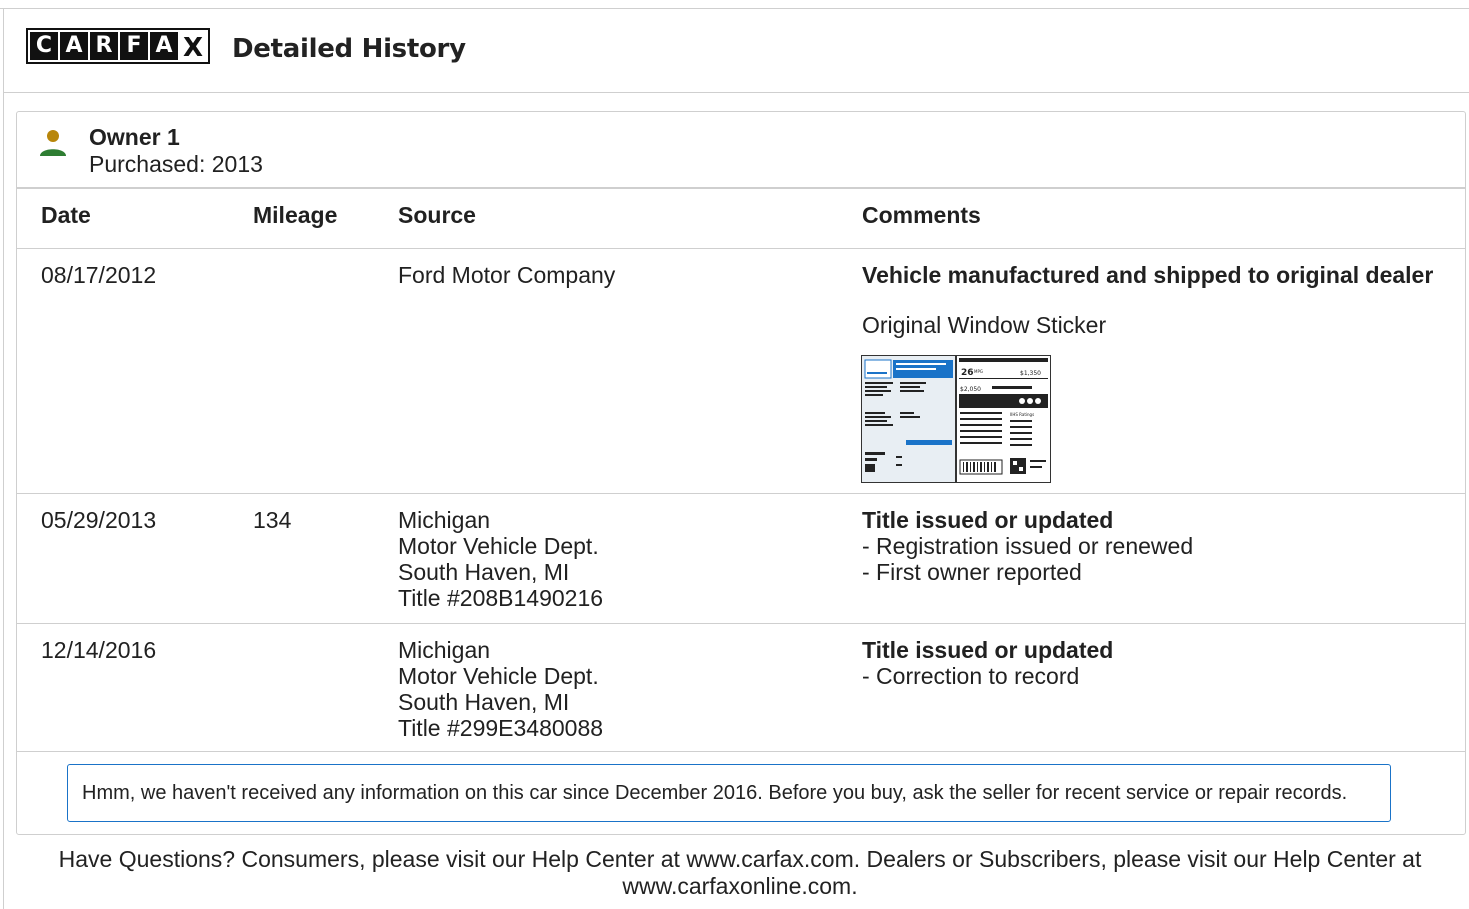 This screenshot has width=1469, height=909. What do you see at coordinates (99, 275) in the screenshot?
I see `row-date: 08/17/2012` at bounding box center [99, 275].